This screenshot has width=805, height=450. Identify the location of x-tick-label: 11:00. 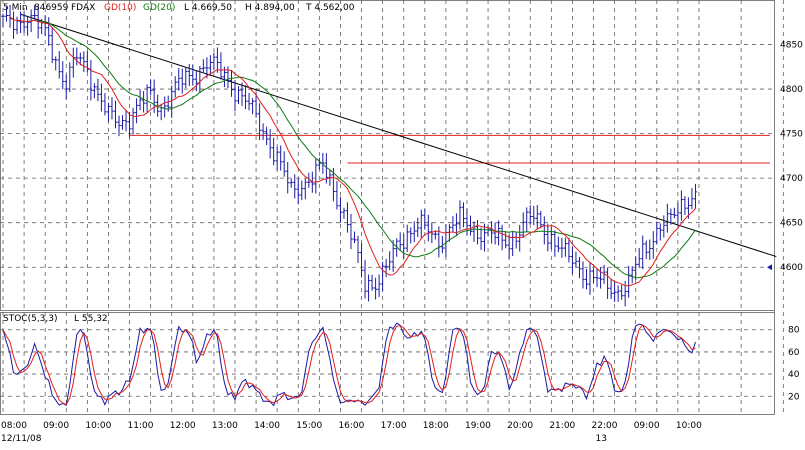
(141, 426).